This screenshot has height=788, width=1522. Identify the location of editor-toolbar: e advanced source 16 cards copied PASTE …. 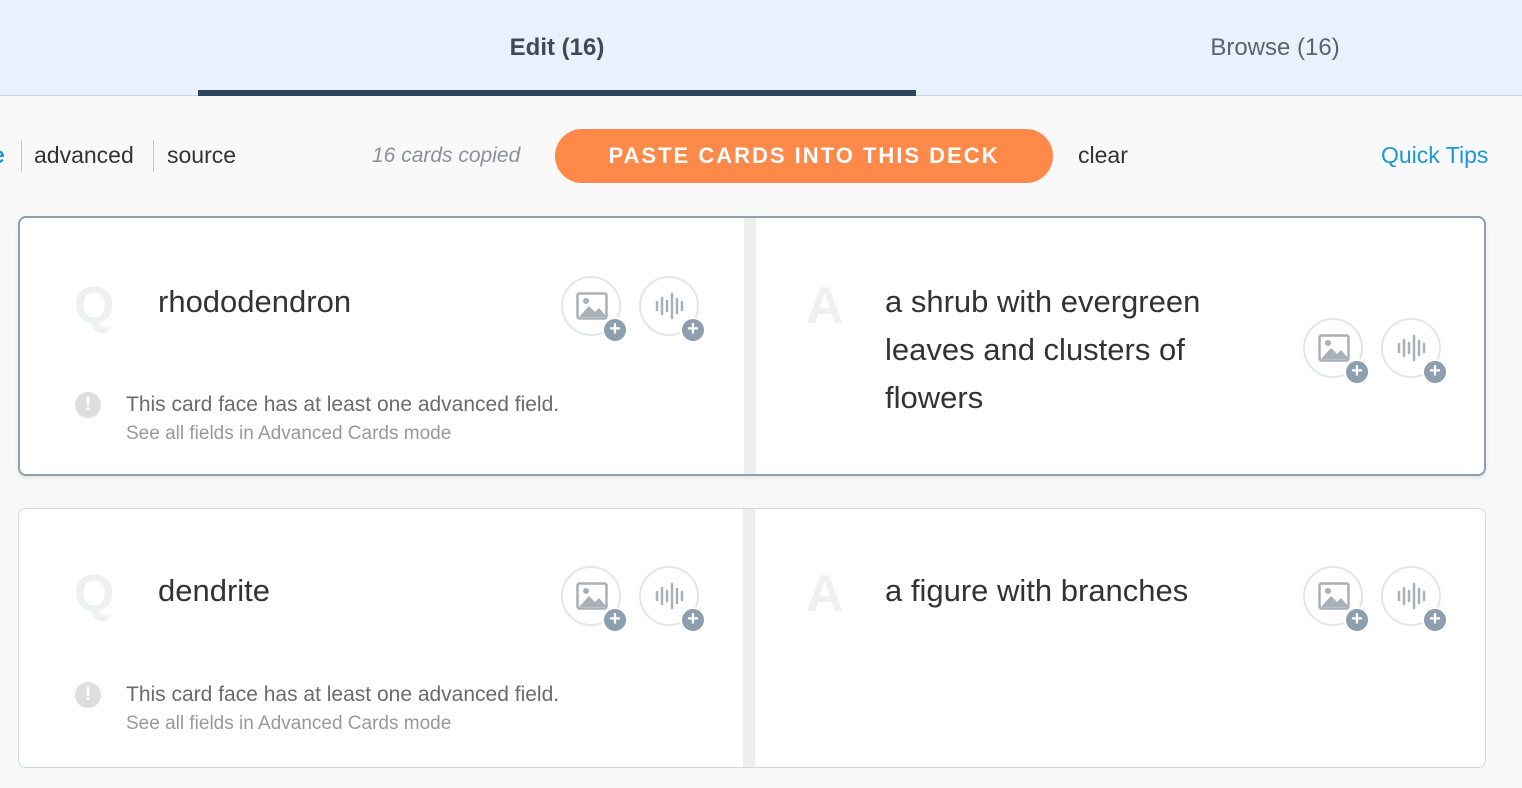
(761, 156).